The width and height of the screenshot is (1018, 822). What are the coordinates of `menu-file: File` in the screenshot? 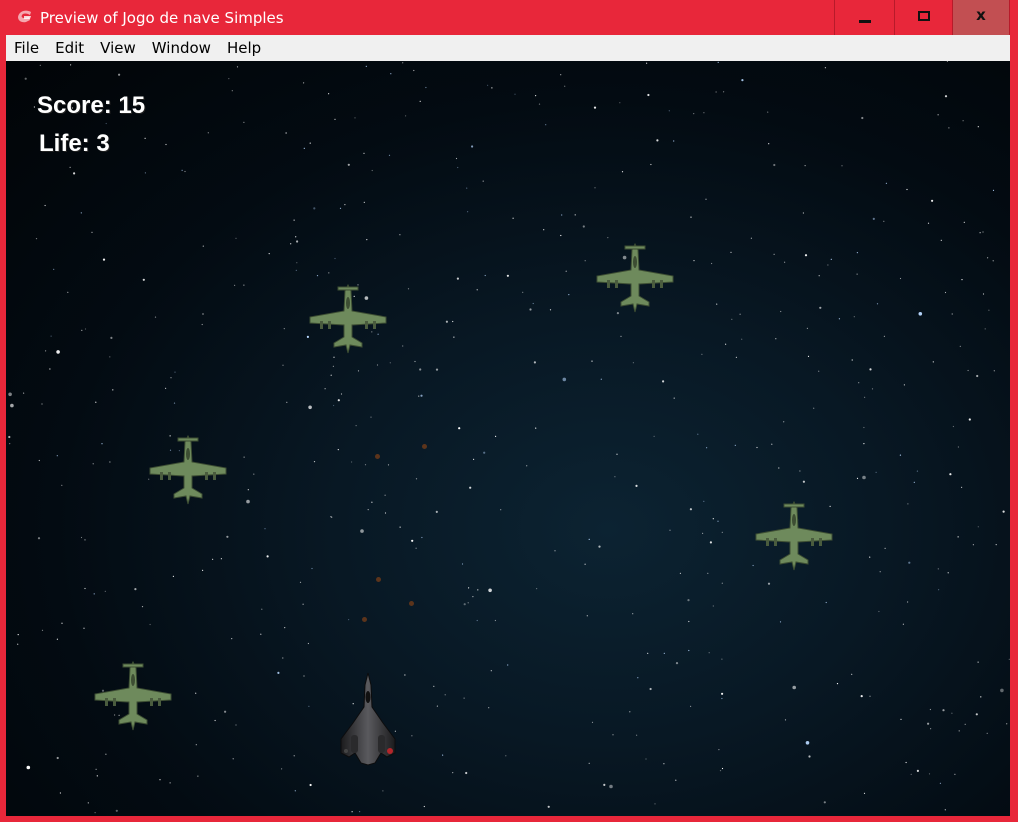 It's located at (26, 48).